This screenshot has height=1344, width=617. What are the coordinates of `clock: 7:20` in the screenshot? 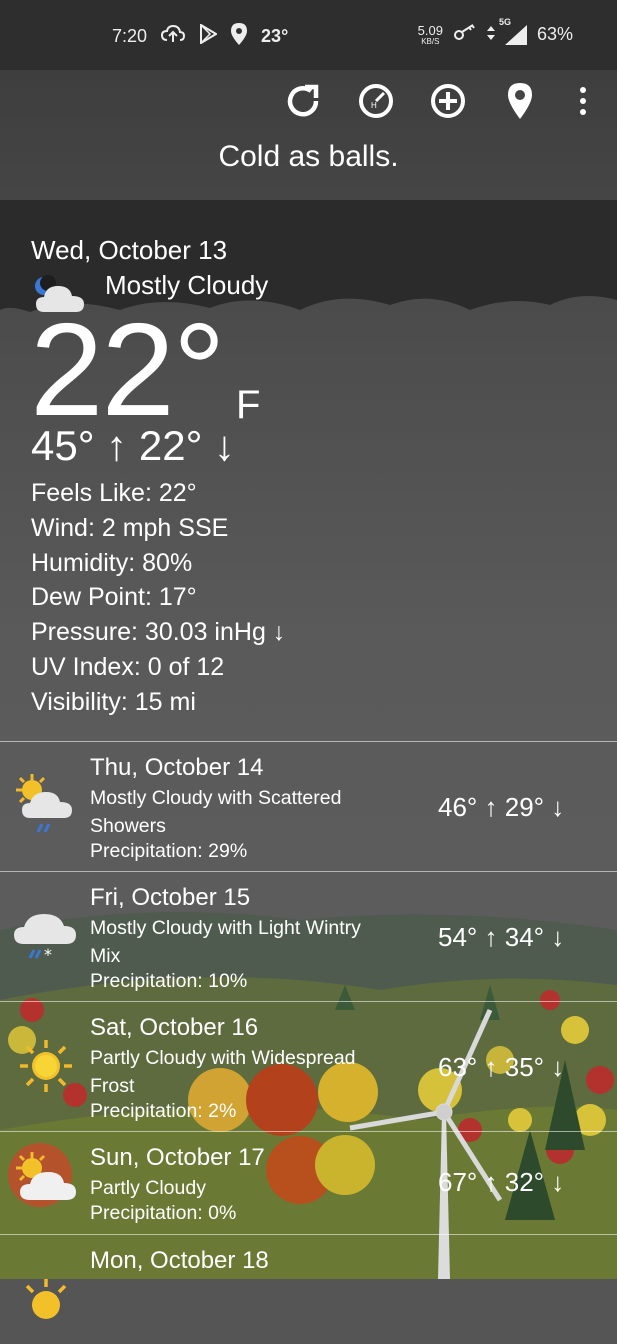 It's located at (130, 36).